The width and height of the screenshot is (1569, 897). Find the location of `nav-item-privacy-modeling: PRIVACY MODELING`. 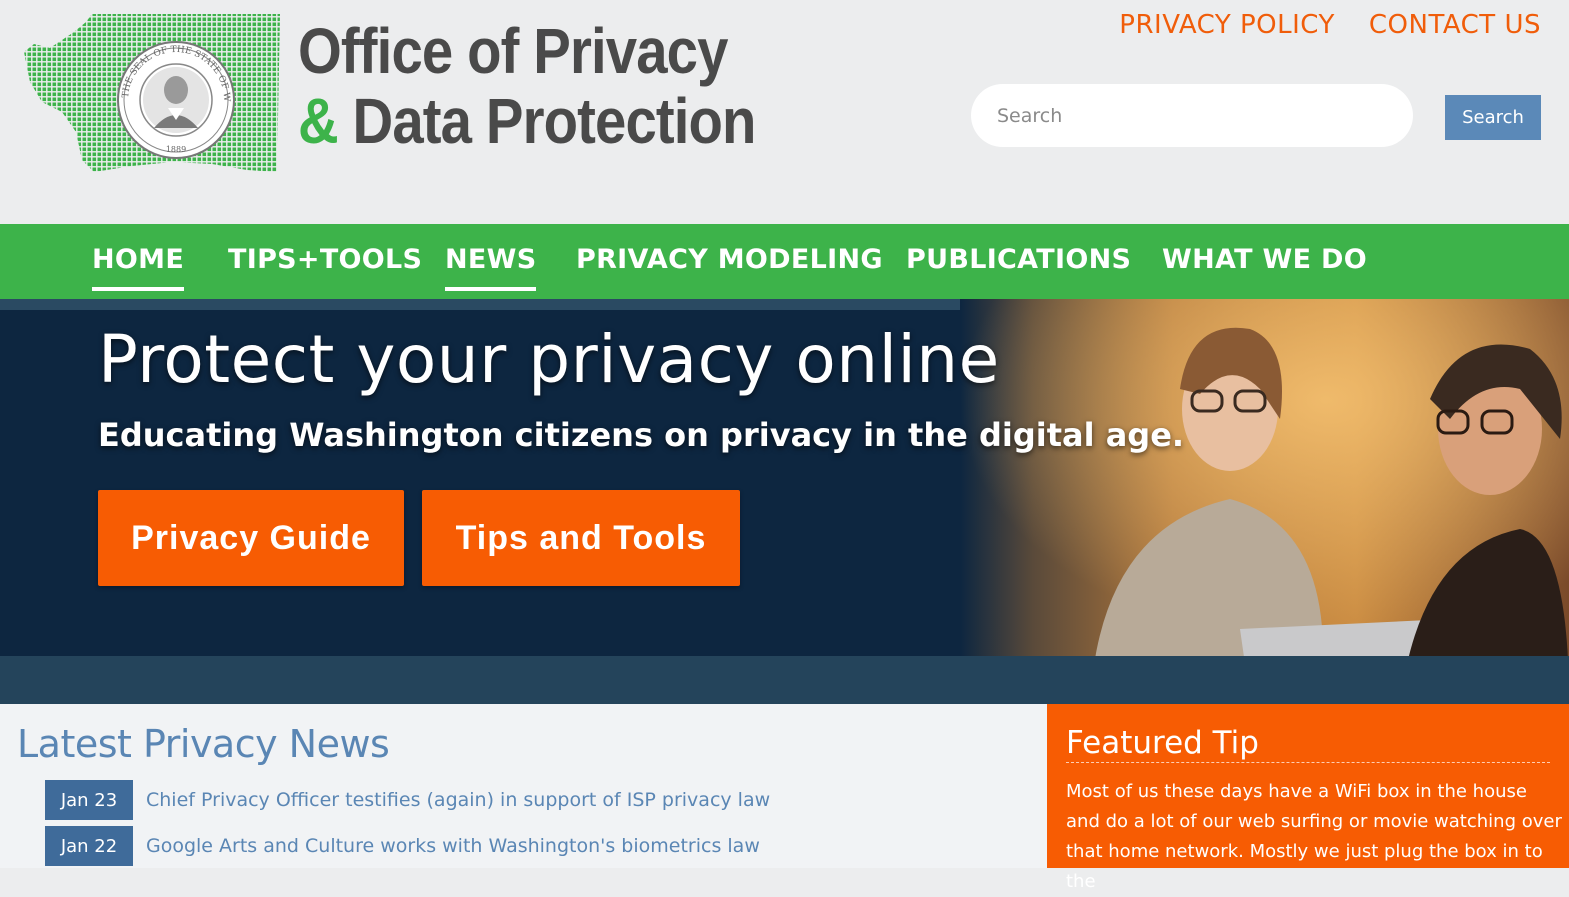

nav-item-privacy-modeling: PRIVACY MODELING is located at coordinates (729, 265).